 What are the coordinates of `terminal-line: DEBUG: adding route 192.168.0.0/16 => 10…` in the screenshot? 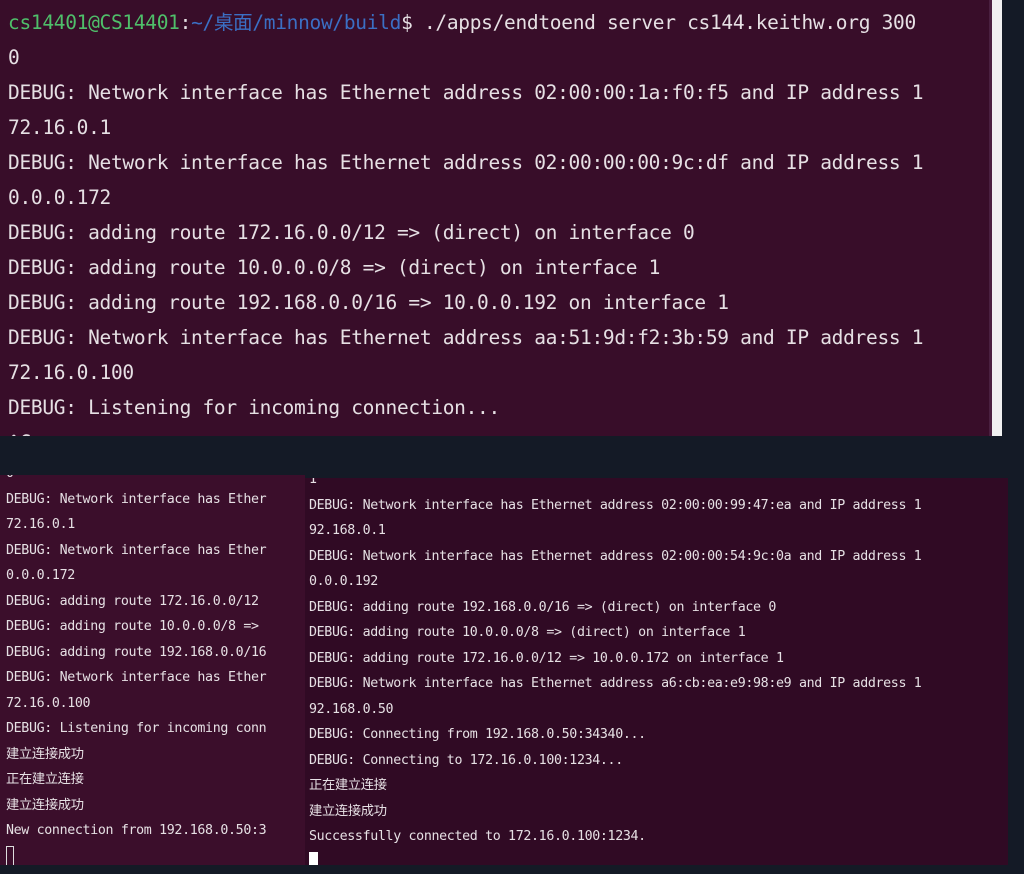 It's located at (368, 302).